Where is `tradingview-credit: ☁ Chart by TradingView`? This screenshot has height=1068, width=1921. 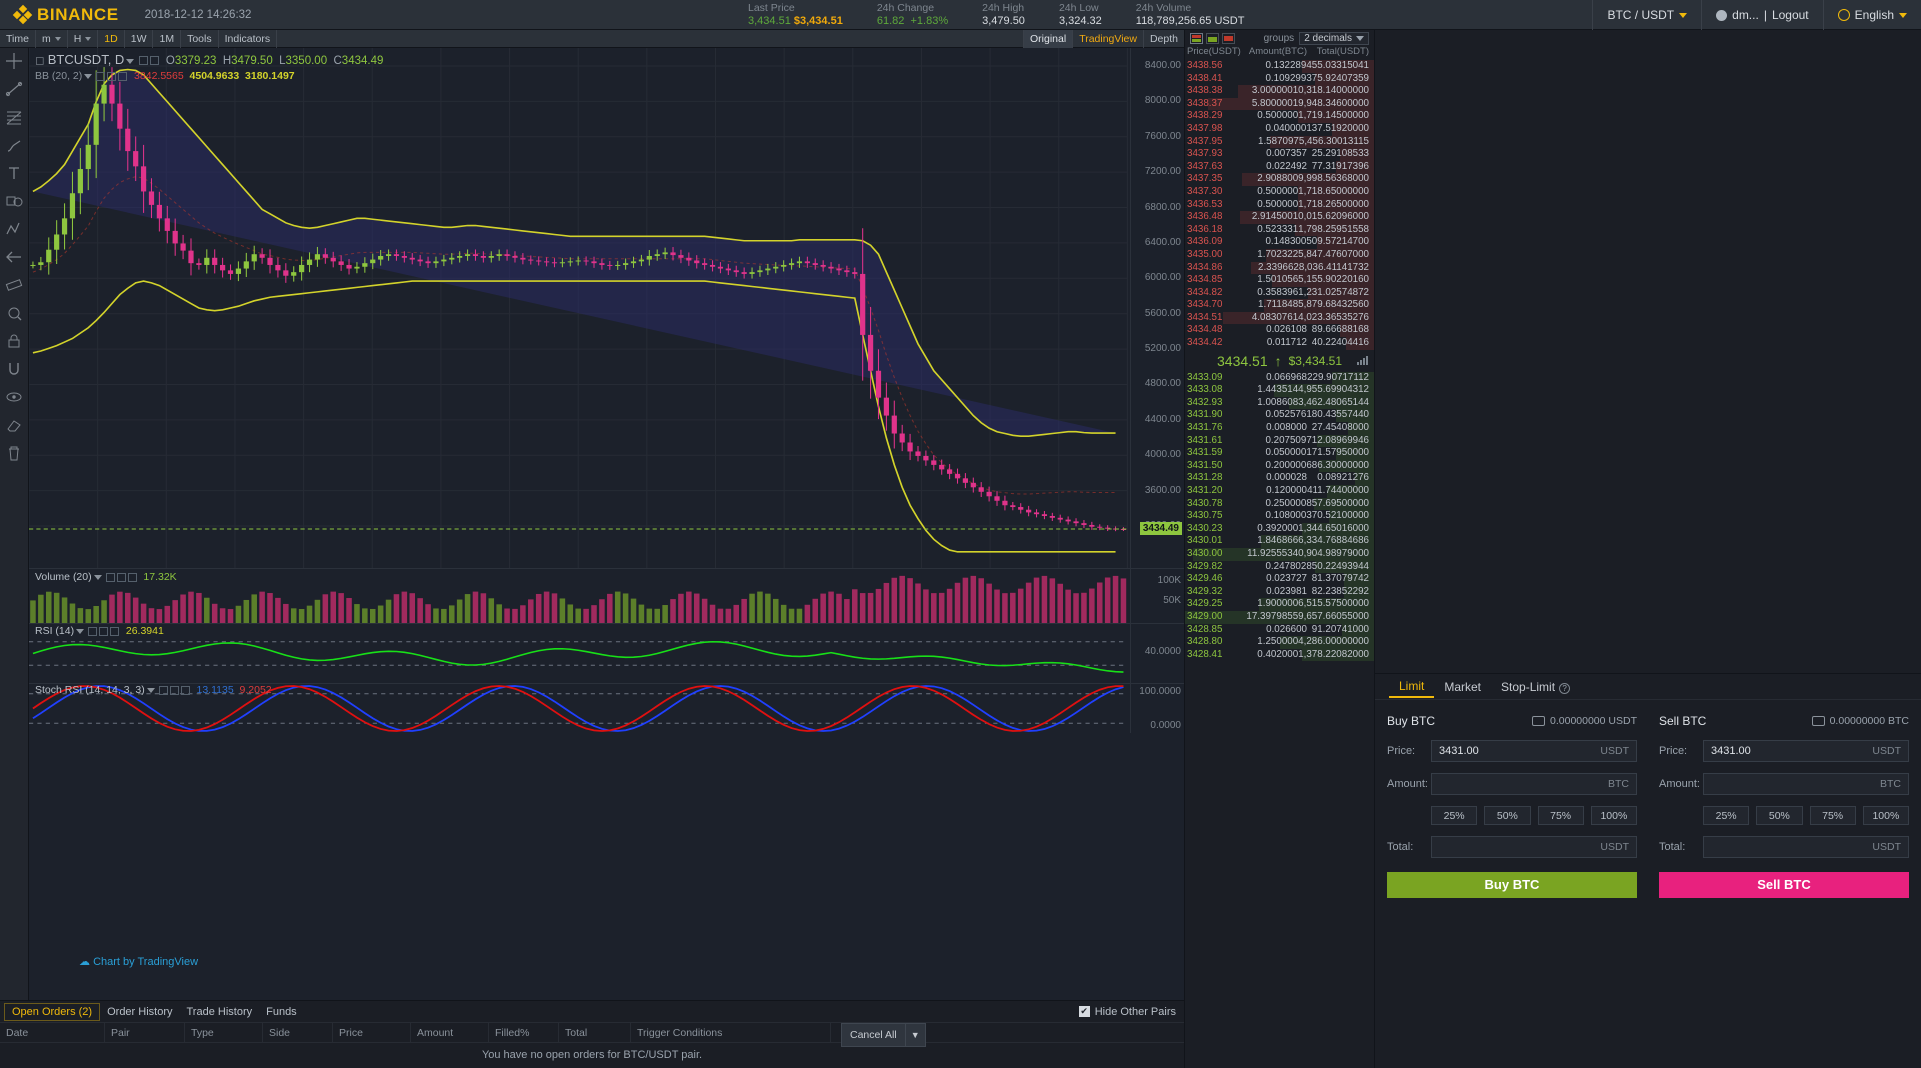
tradingview-credit: ☁ Chart by TradingView is located at coordinates (138, 961).